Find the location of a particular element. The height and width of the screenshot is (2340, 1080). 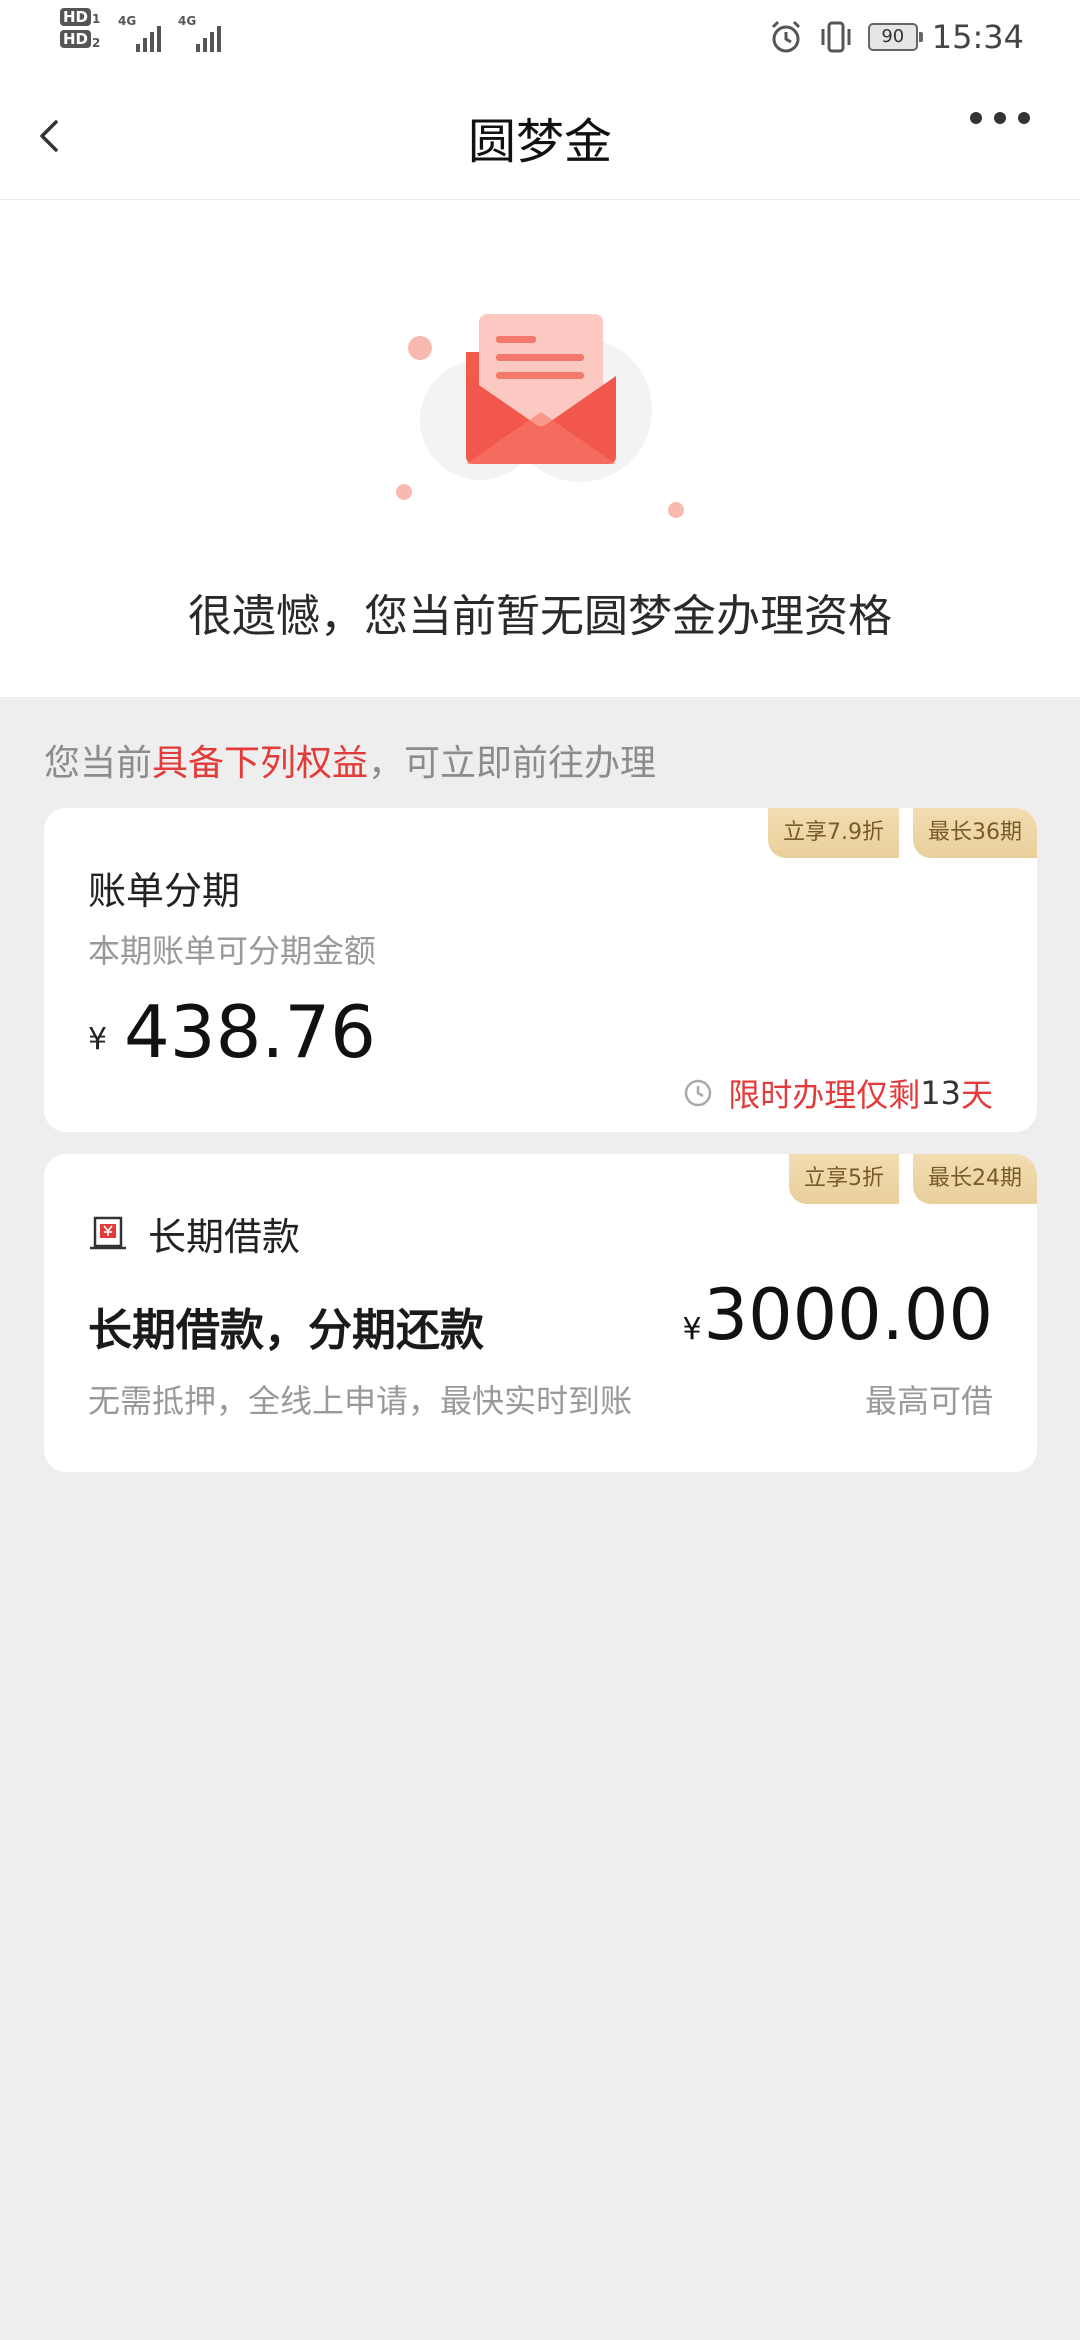

vibrate-icon is located at coordinates (836, 37).